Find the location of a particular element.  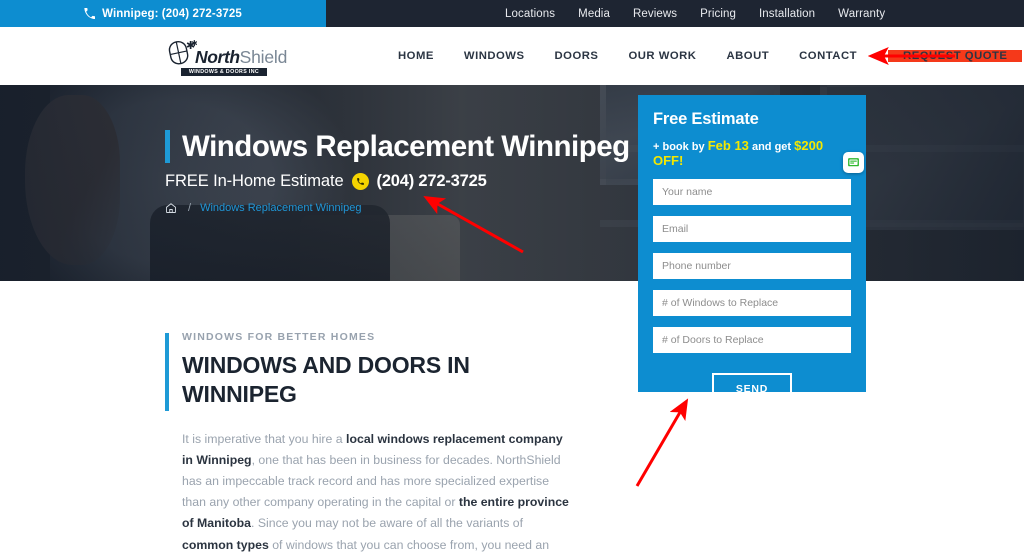

doors-count-field is located at coordinates (752, 340).